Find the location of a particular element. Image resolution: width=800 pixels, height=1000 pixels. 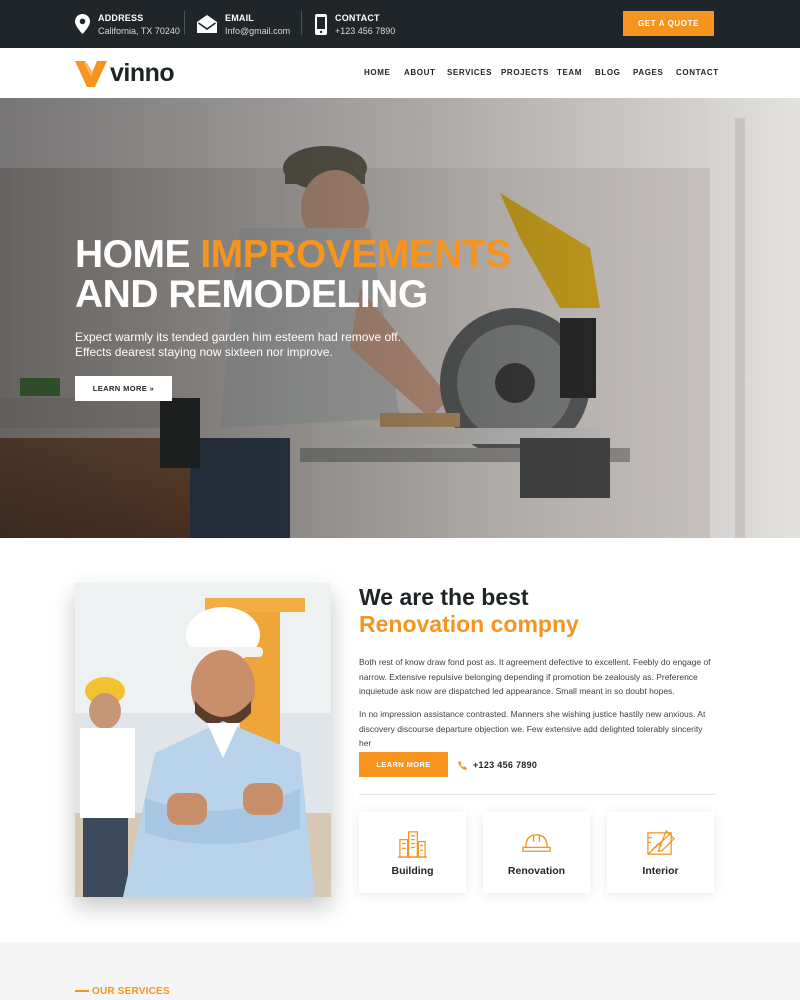

address-value: California, TX 70240 is located at coordinates (139, 30).